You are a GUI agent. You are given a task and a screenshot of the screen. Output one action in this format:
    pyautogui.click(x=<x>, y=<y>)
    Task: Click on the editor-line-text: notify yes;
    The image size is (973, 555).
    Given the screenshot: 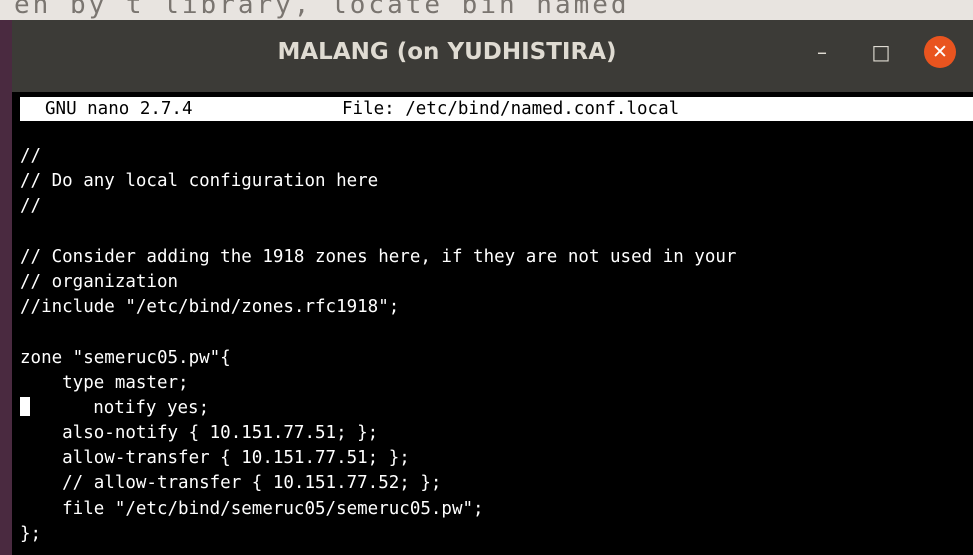 What is the action you would take?
    pyautogui.click(x=120, y=407)
    